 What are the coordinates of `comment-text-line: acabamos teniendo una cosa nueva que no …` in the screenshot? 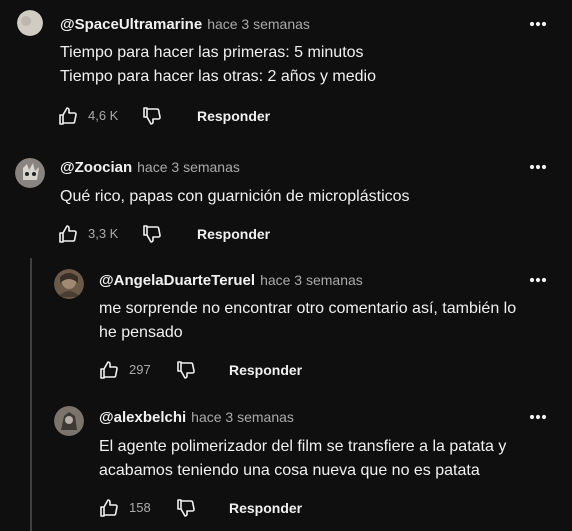 It's located at (289, 470).